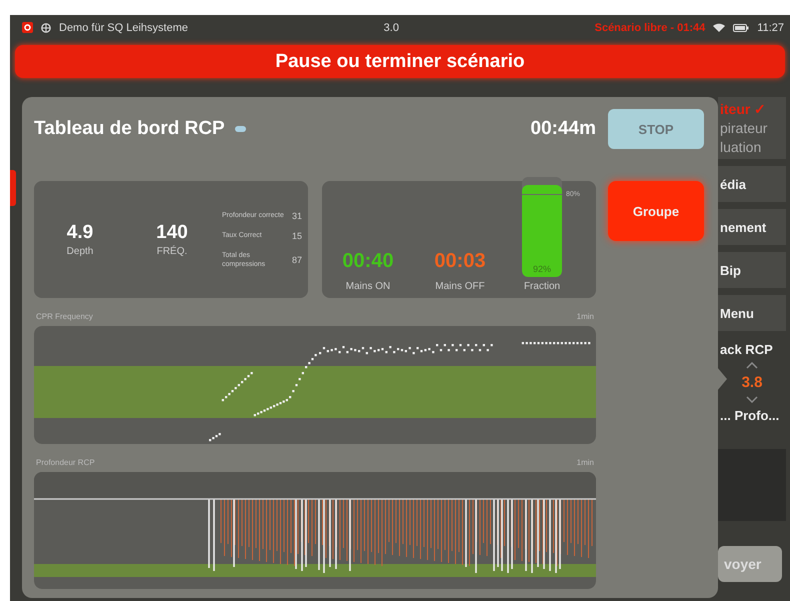 The image size is (790, 601). What do you see at coordinates (129, 129) in the screenshot?
I see `dashboard-title: Tableau de bord RCP` at bounding box center [129, 129].